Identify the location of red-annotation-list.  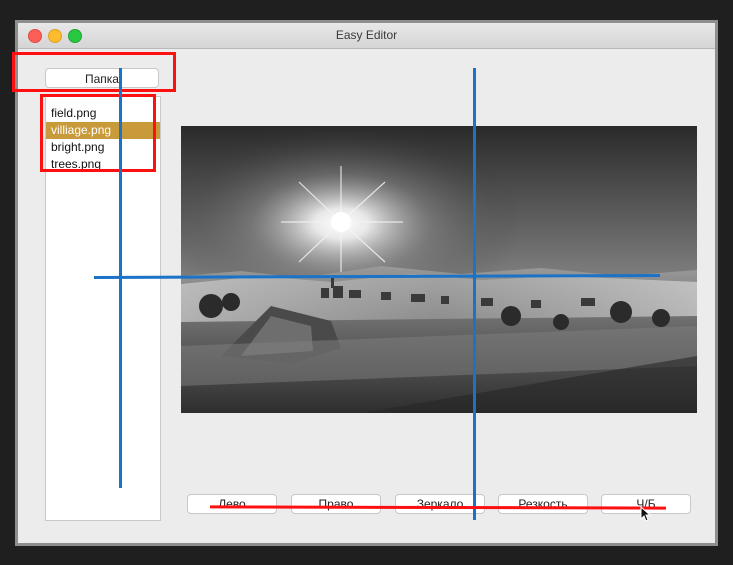
(98, 133).